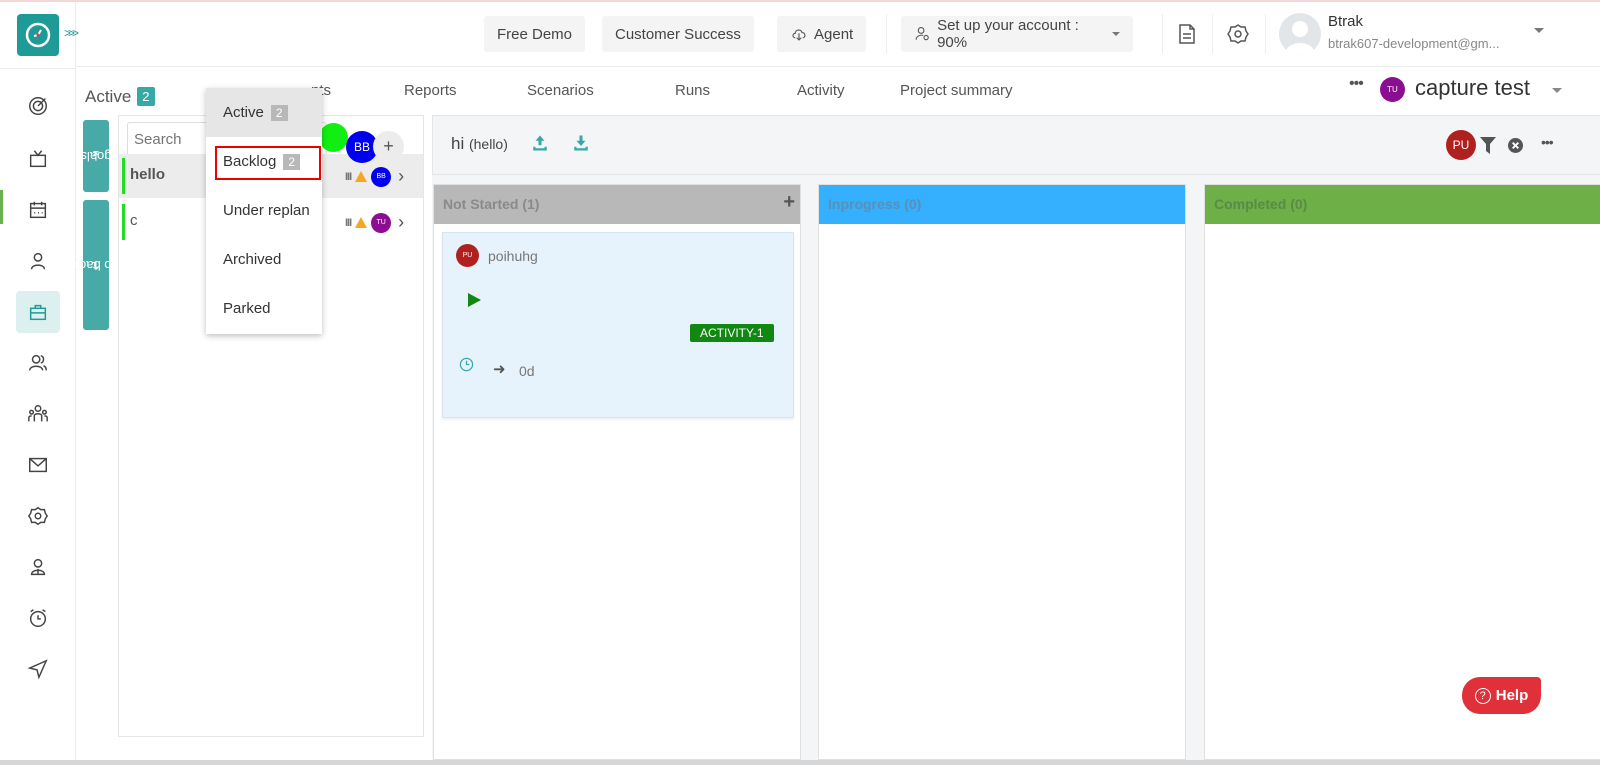  What do you see at coordinates (479, 144) in the screenshot?
I see `board-title: hi (hello)` at bounding box center [479, 144].